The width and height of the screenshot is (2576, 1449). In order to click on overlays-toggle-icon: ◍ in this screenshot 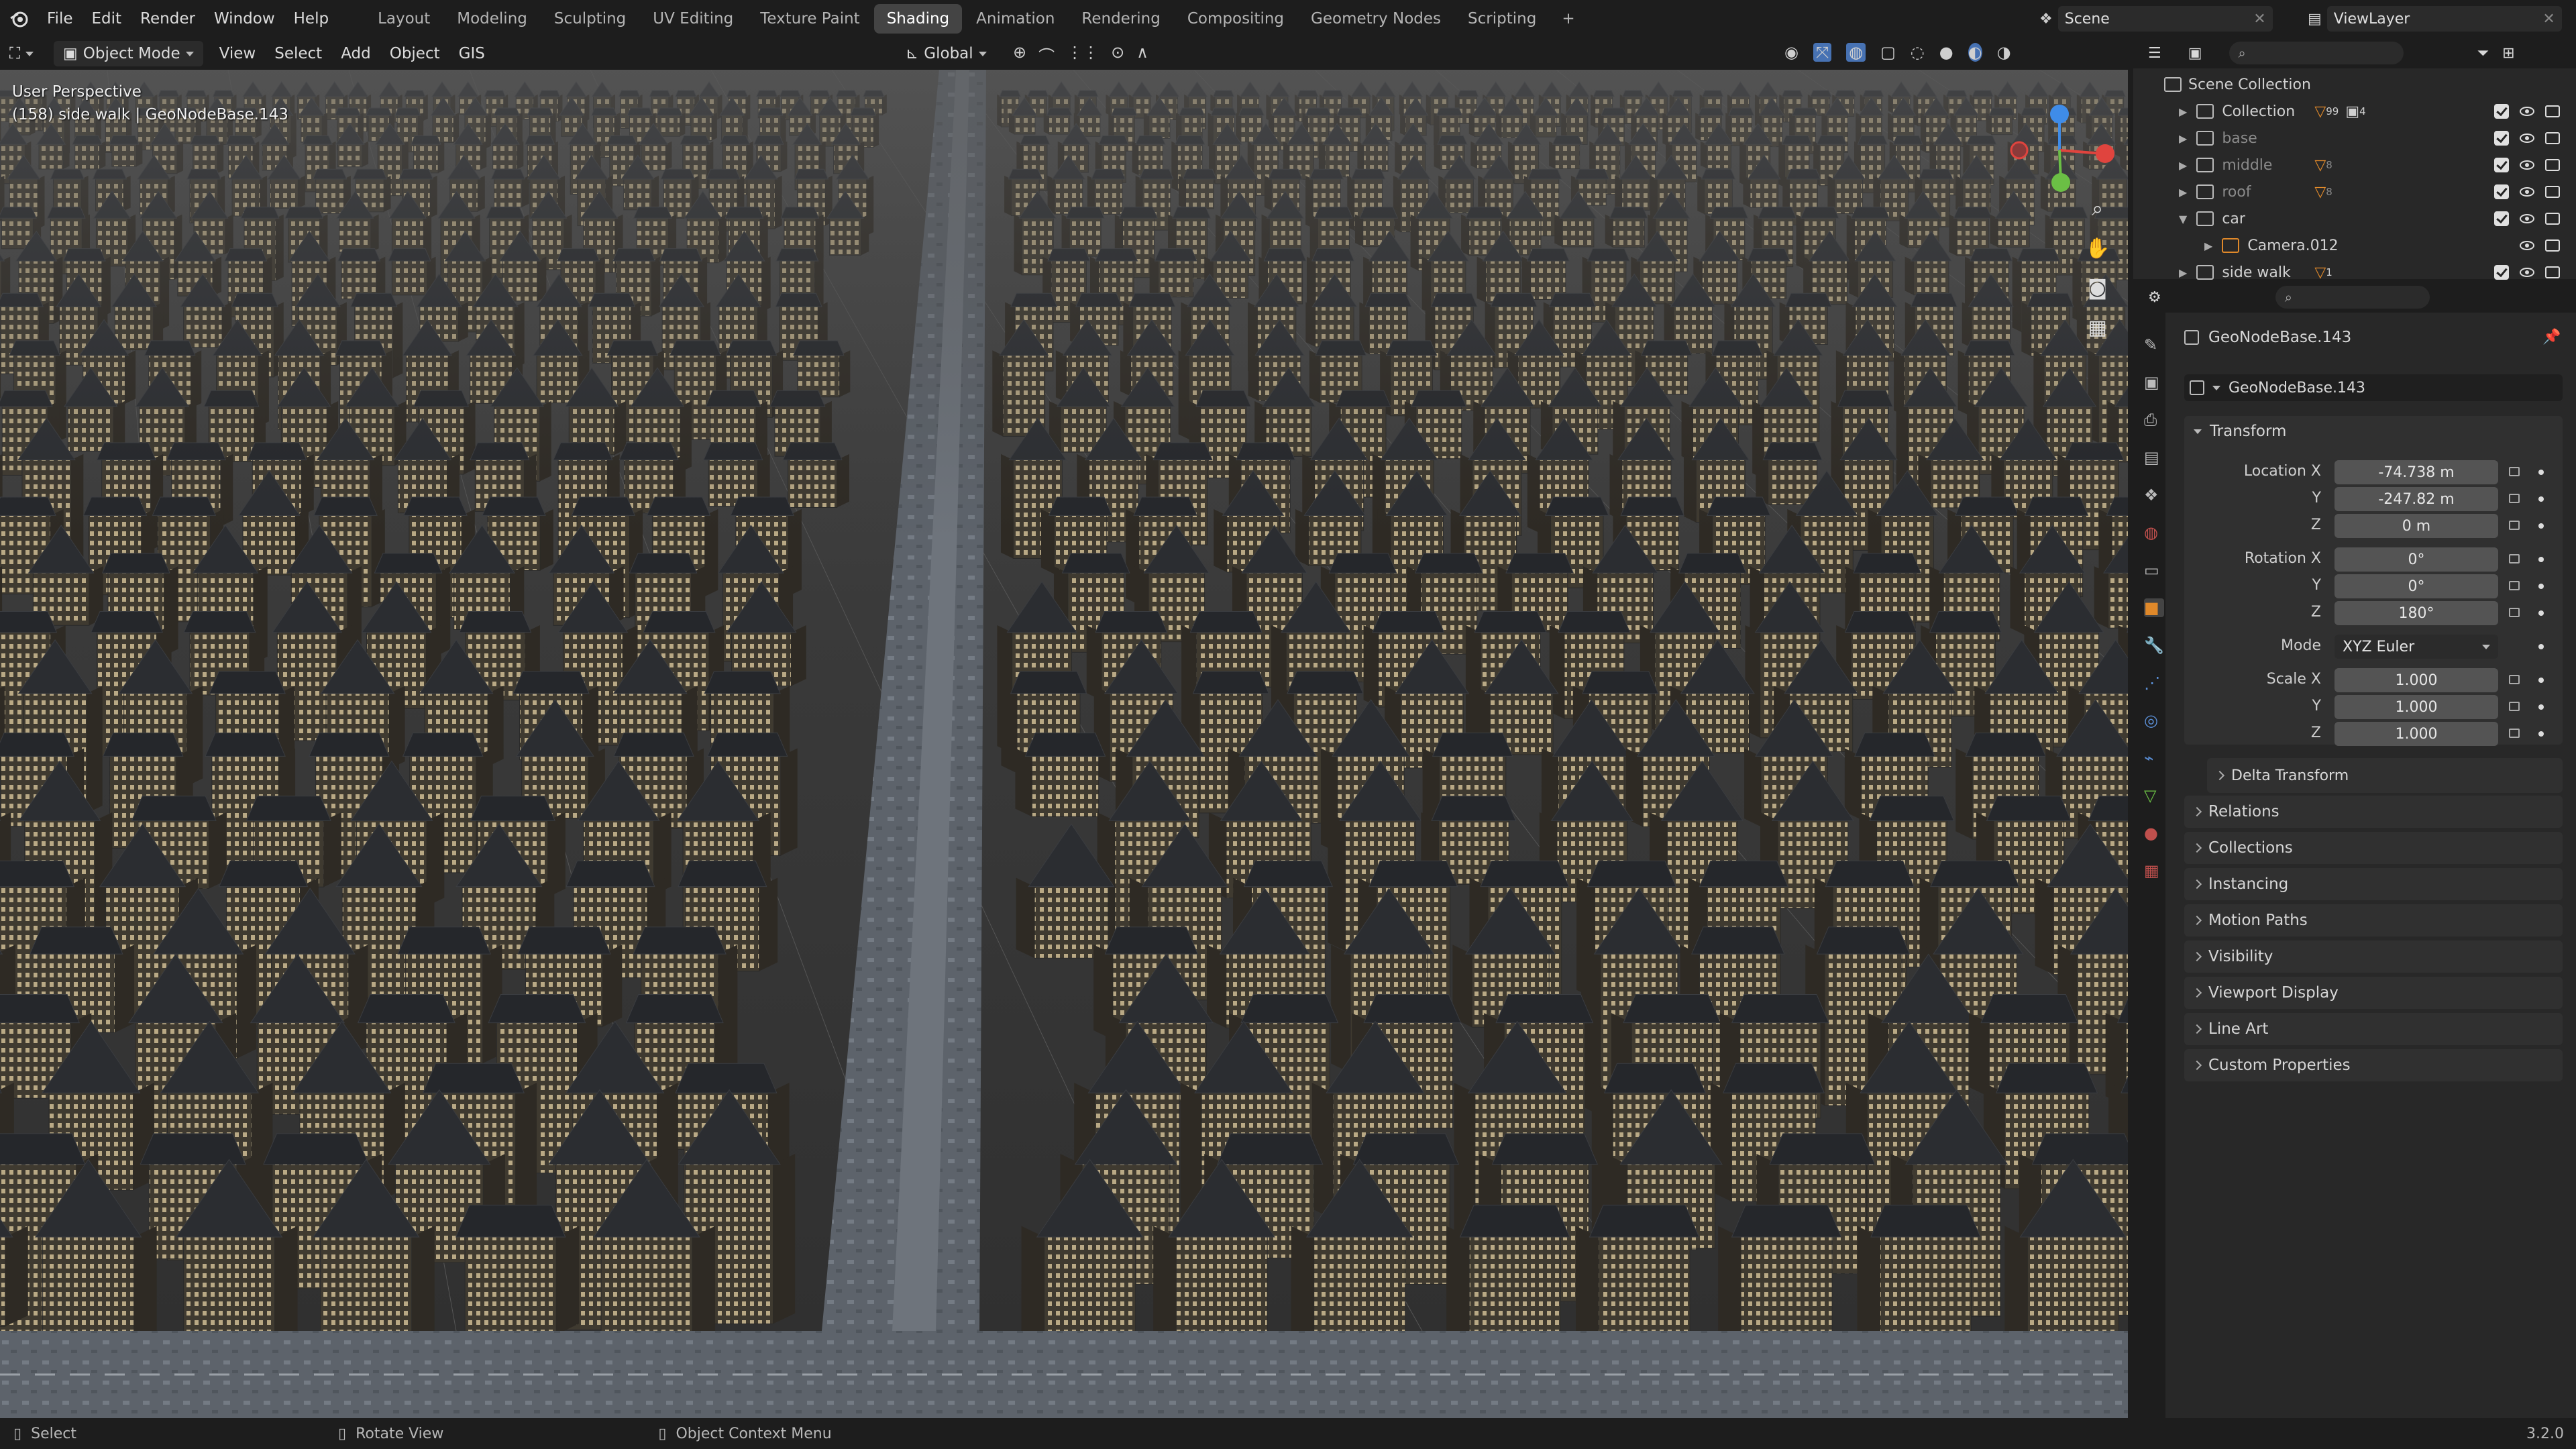, I will do `click(1856, 52)`.